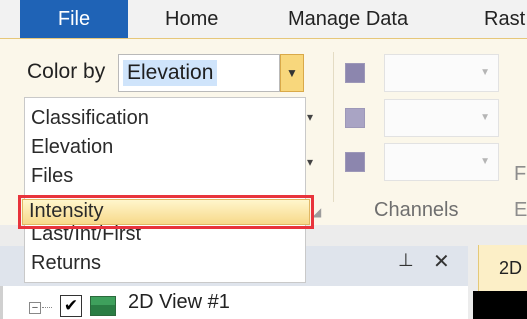  What do you see at coordinates (520, 210) in the screenshot?
I see `partial-group-label: E` at bounding box center [520, 210].